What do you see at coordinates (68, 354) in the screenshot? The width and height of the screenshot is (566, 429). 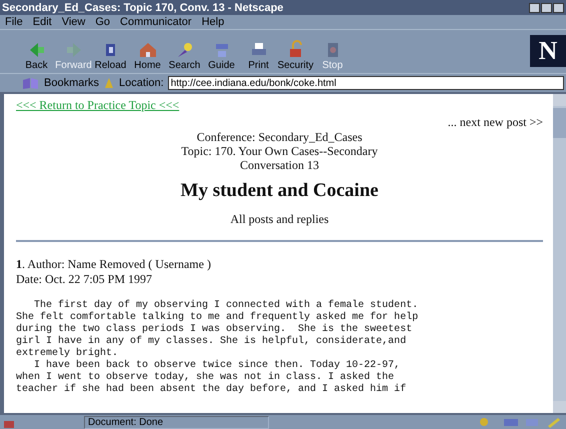 I see `post-text-line: extremely bright.` at bounding box center [68, 354].